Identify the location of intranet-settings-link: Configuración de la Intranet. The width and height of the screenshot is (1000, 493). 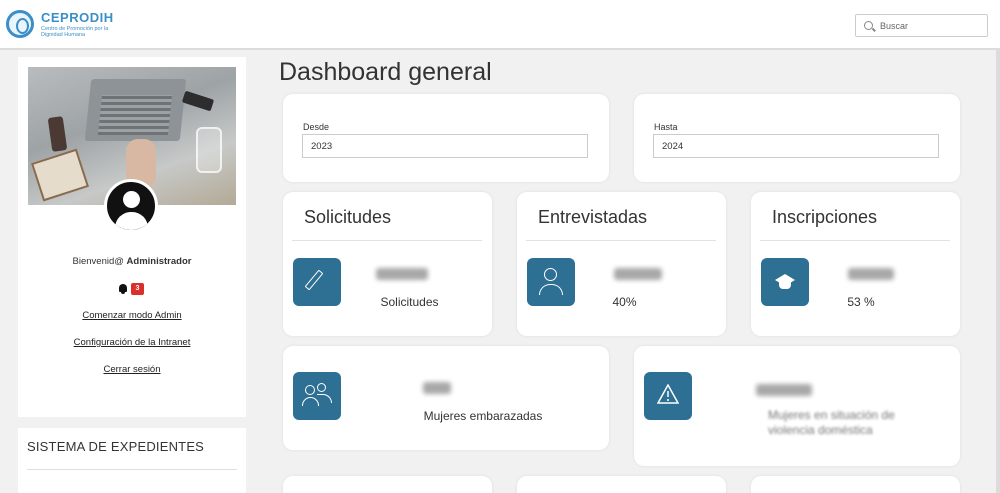
(132, 342).